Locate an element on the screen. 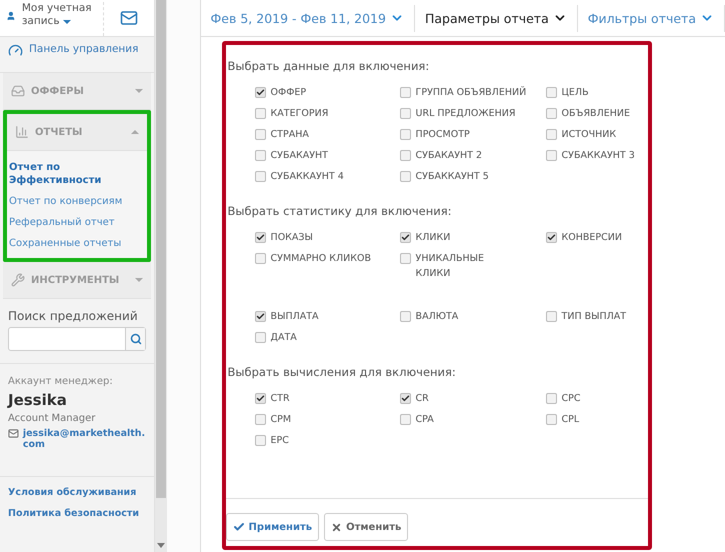 The image size is (725, 552). checkbox-option: ВАЛЮТА is located at coordinates (473, 316).